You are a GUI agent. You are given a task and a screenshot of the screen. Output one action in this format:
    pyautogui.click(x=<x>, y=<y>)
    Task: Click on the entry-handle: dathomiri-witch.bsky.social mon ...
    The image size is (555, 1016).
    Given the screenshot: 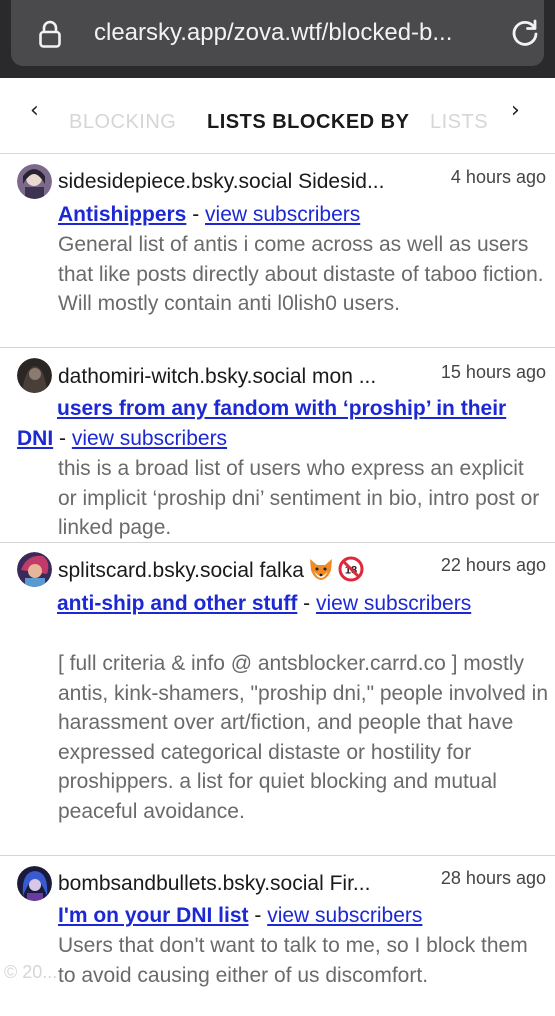 What is the action you would take?
    pyautogui.click(x=244, y=377)
    